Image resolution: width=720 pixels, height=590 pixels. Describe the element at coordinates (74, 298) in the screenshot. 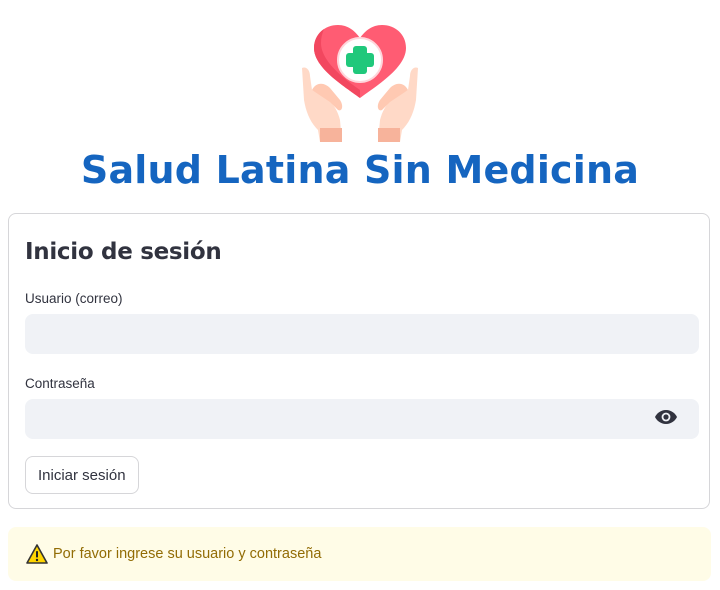

I see `username-label: Usuario (correo)` at that location.